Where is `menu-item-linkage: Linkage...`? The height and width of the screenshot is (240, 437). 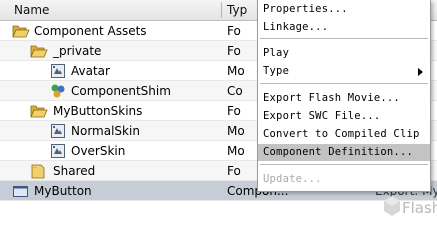 menu-item-linkage: Linkage... is located at coordinates (344, 27).